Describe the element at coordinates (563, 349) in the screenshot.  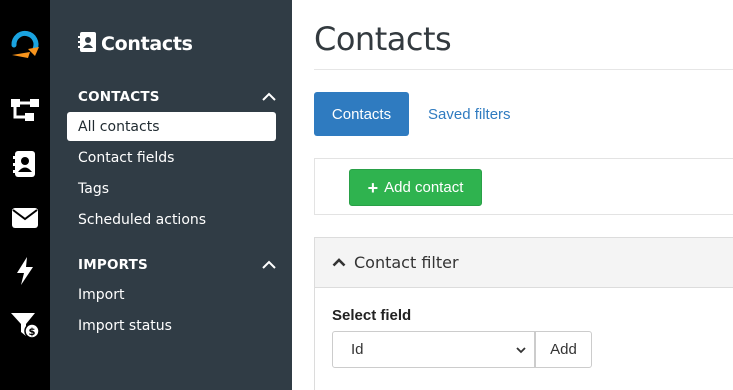
I see `add-filter-button: Add` at that location.